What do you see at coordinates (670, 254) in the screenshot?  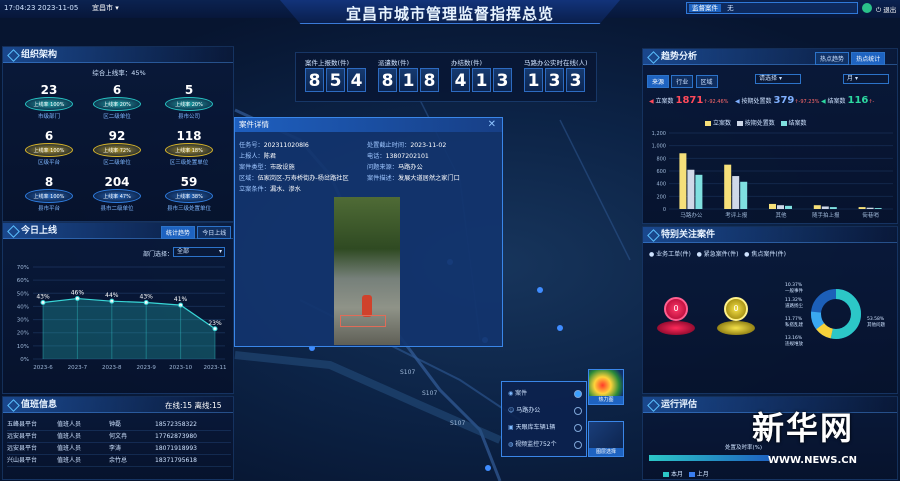 I see `special-item: ● 业务工单(件)` at bounding box center [670, 254].